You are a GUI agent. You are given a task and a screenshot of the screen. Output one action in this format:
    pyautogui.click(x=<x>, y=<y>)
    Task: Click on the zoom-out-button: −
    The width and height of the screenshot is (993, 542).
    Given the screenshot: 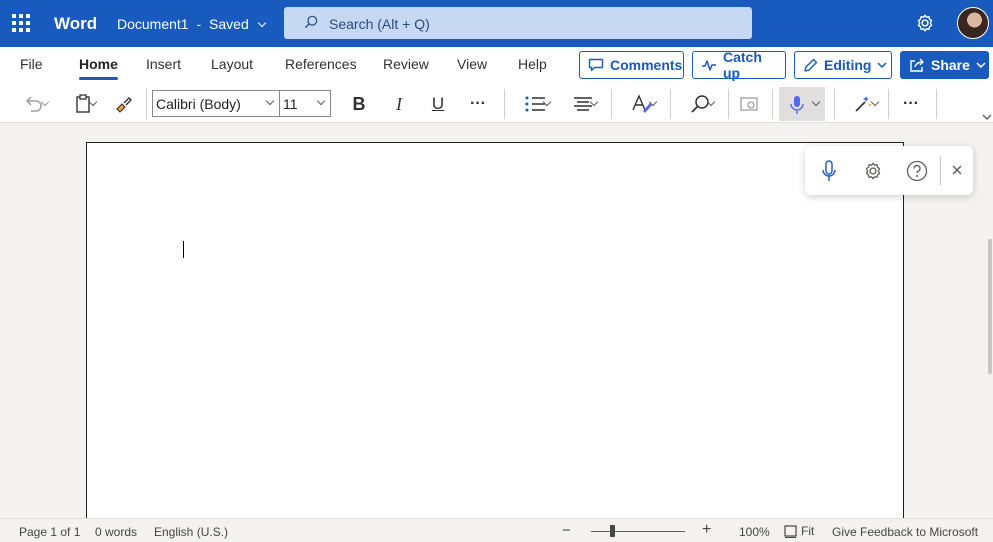 What is the action you would take?
    pyautogui.click(x=566, y=530)
    